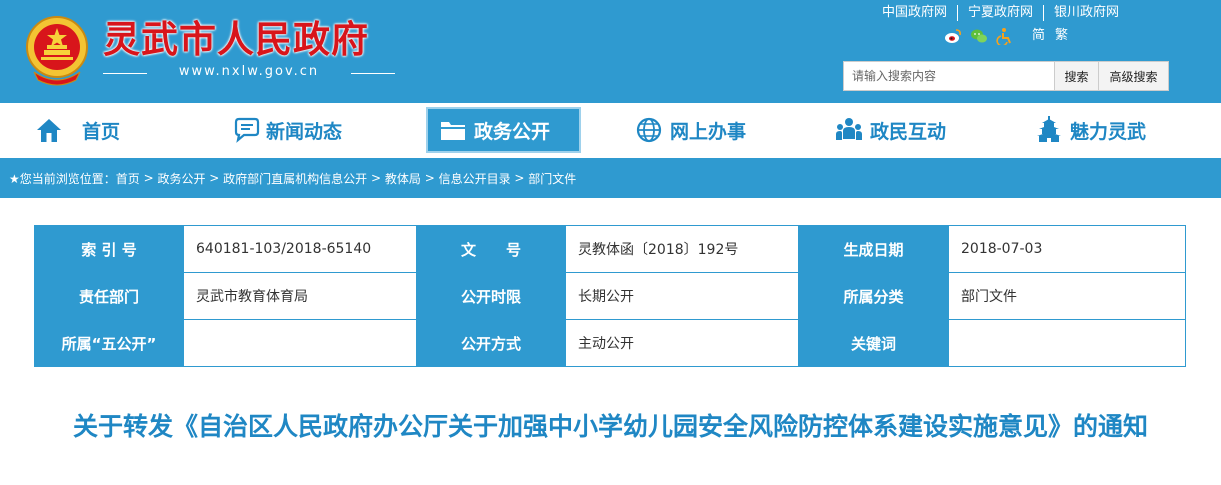 The image size is (1221, 485). What do you see at coordinates (300, 296) in the screenshot?
I see `info-value-department: 灵武市教育体育局` at bounding box center [300, 296].